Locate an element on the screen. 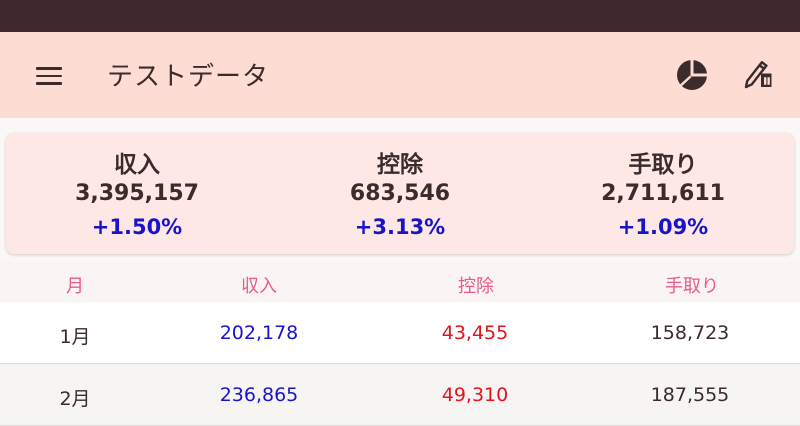  cell-net: 187,555 is located at coordinates (690, 395).